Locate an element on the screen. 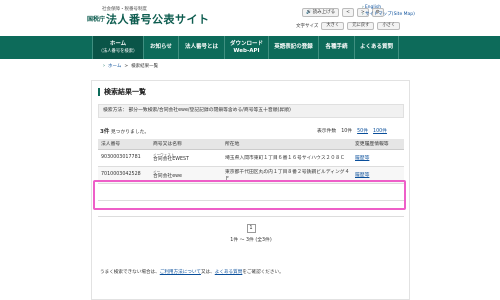  read-aloud-label: 読み上げる is located at coordinates (324, 12).